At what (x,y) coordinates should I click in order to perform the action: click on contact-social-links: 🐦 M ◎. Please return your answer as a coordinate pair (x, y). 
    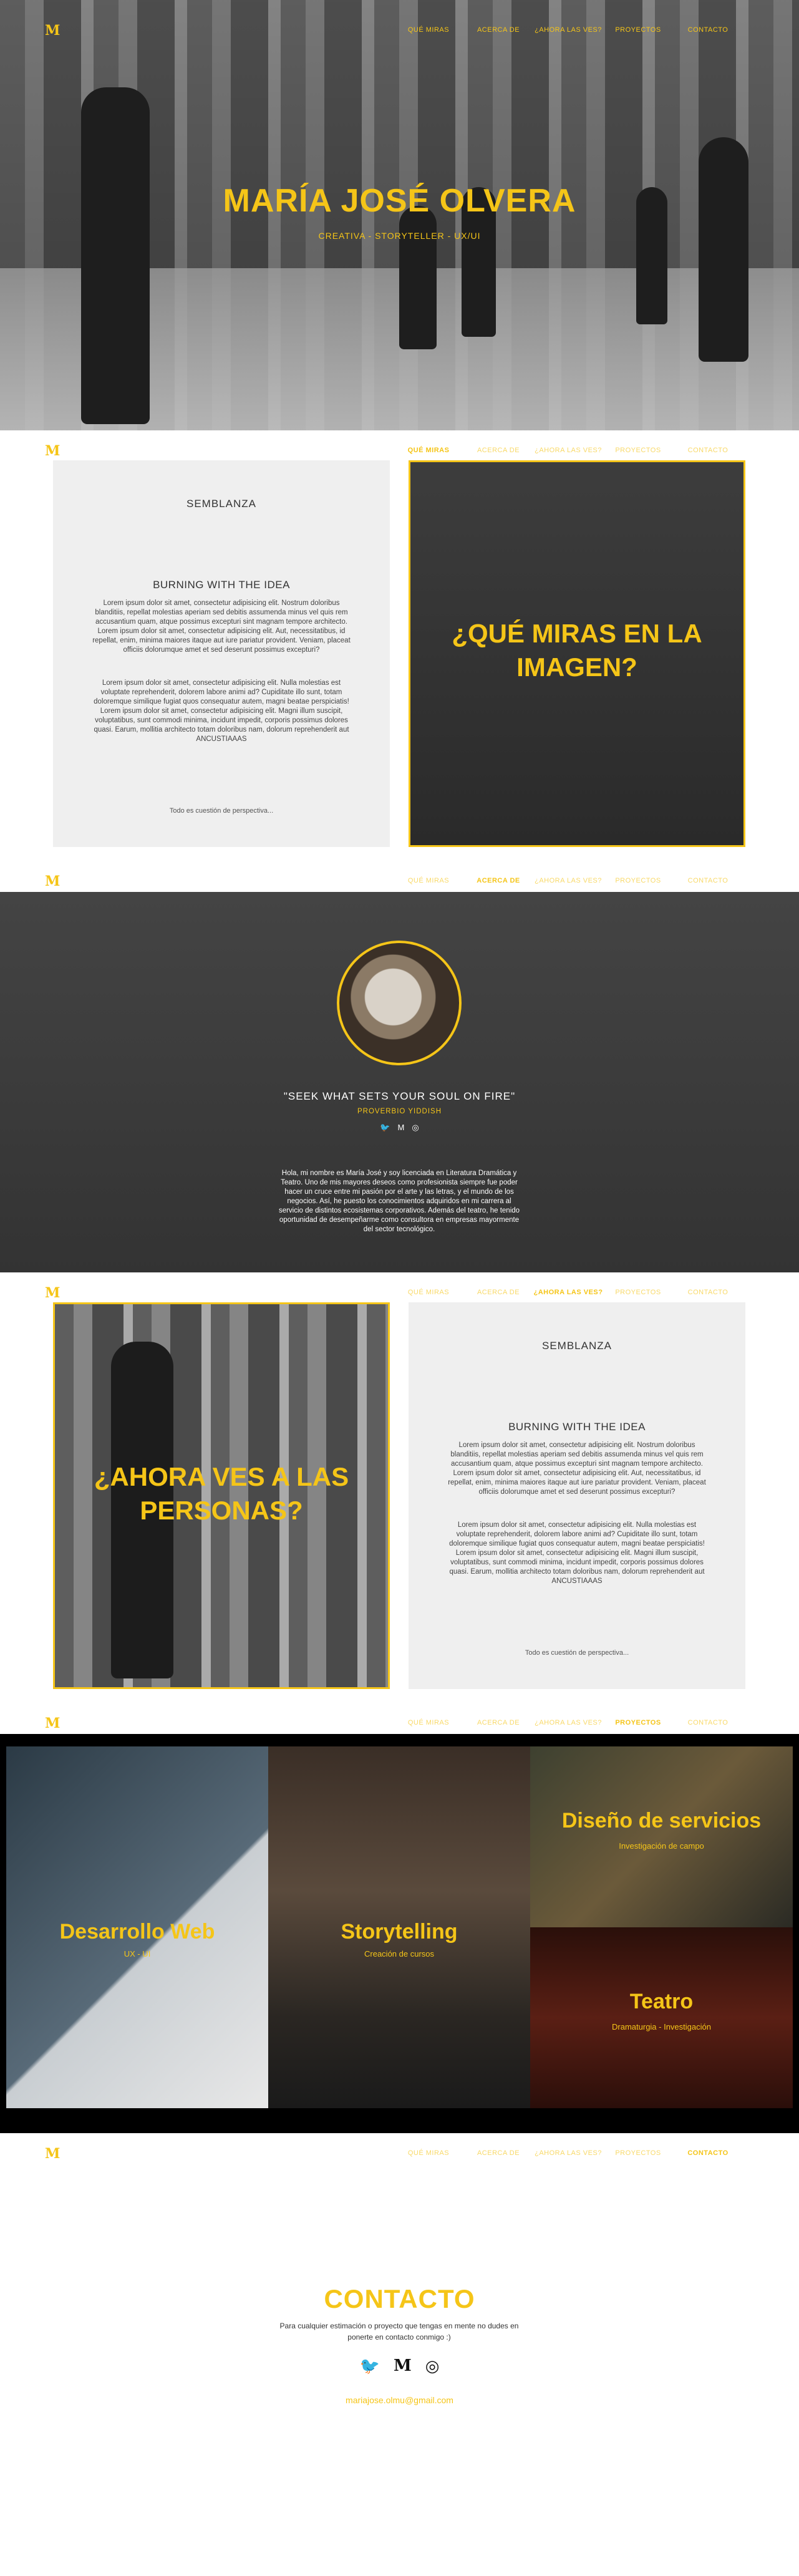
    Looking at the image, I should click on (399, 2366).